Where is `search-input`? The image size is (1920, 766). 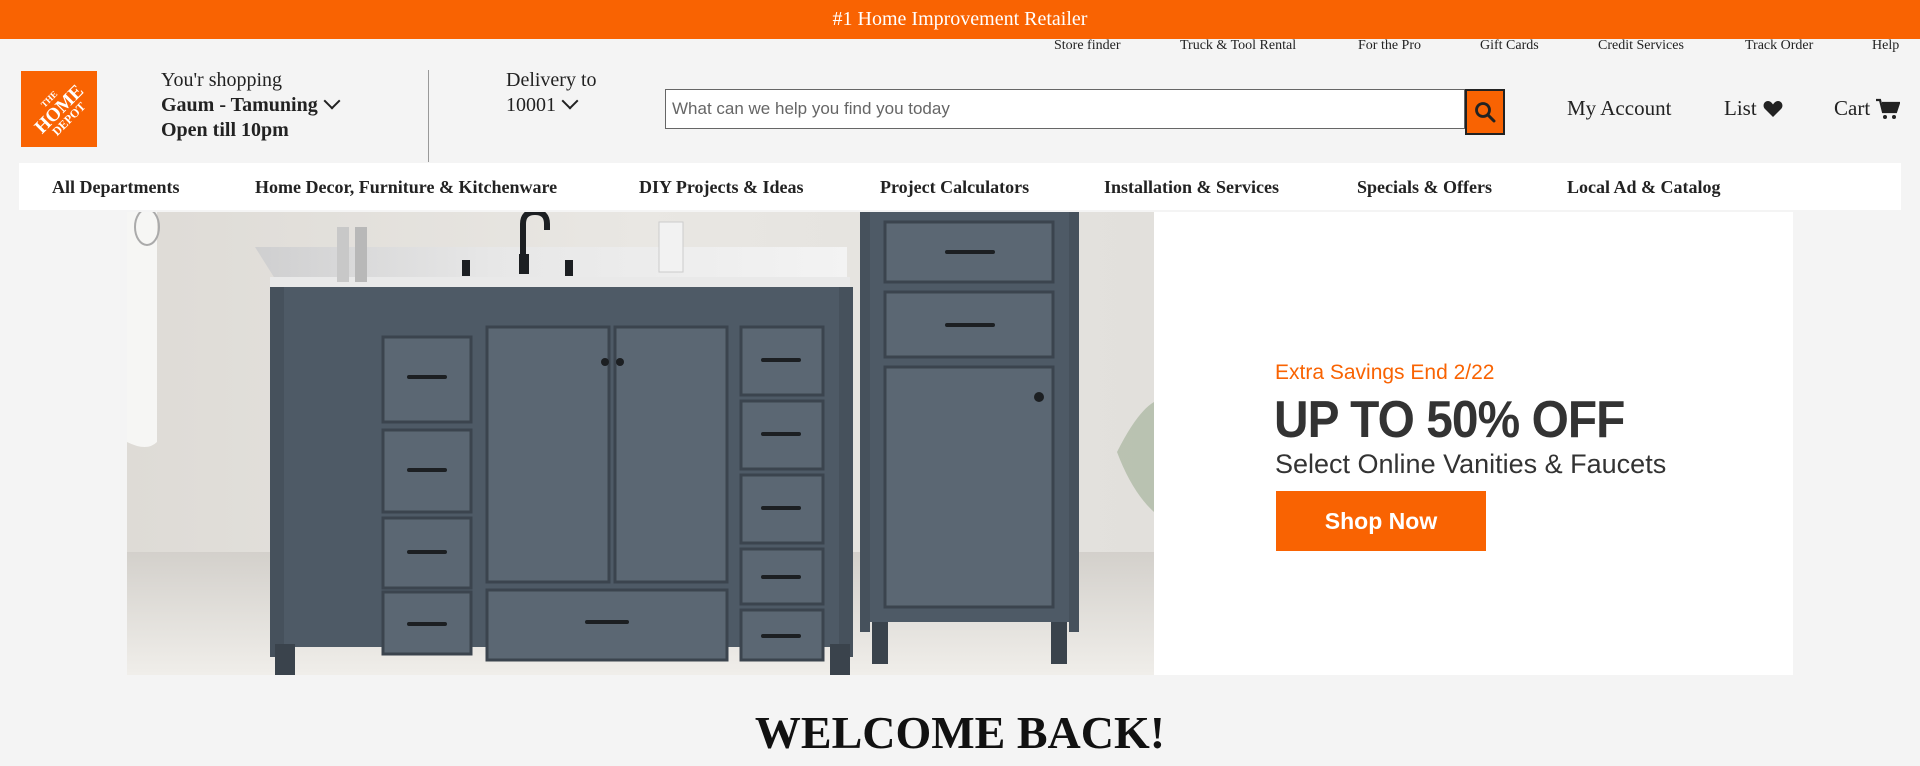 search-input is located at coordinates (1065, 109).